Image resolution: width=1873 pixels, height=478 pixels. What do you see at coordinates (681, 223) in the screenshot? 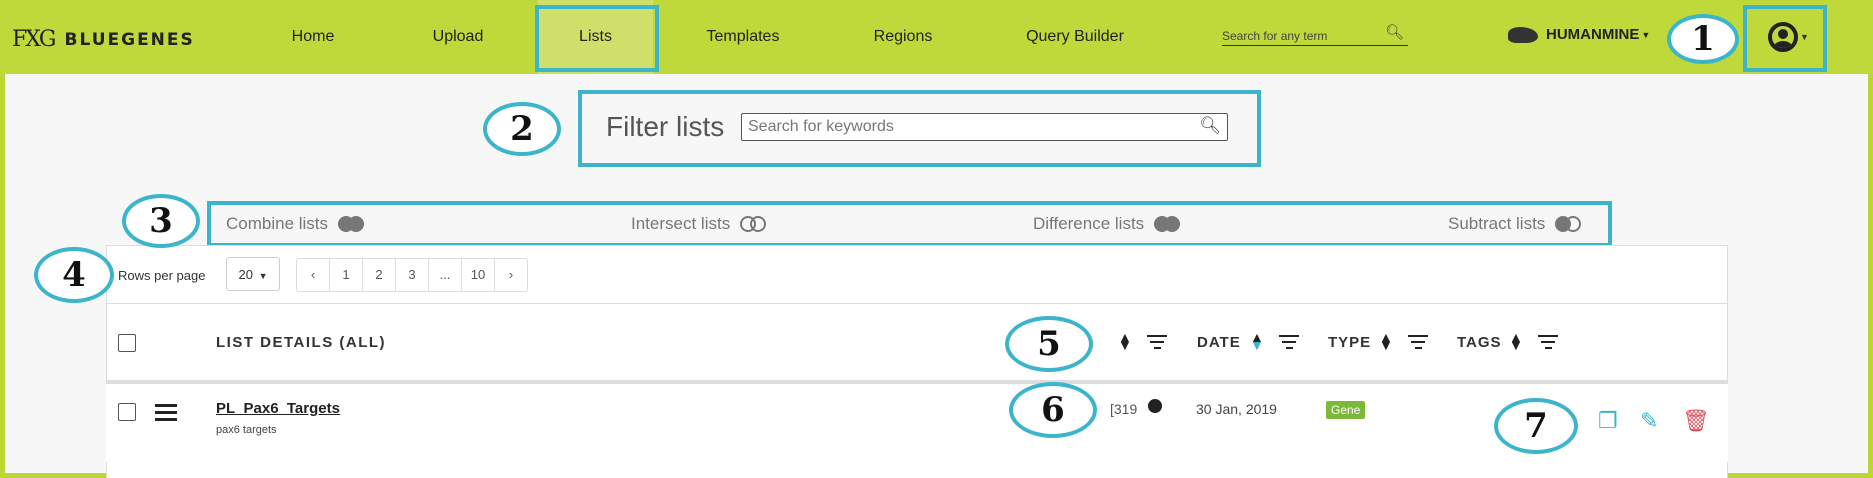
I see `intersect-lists-label: Intersect lists` at bounding box center [681, 223].